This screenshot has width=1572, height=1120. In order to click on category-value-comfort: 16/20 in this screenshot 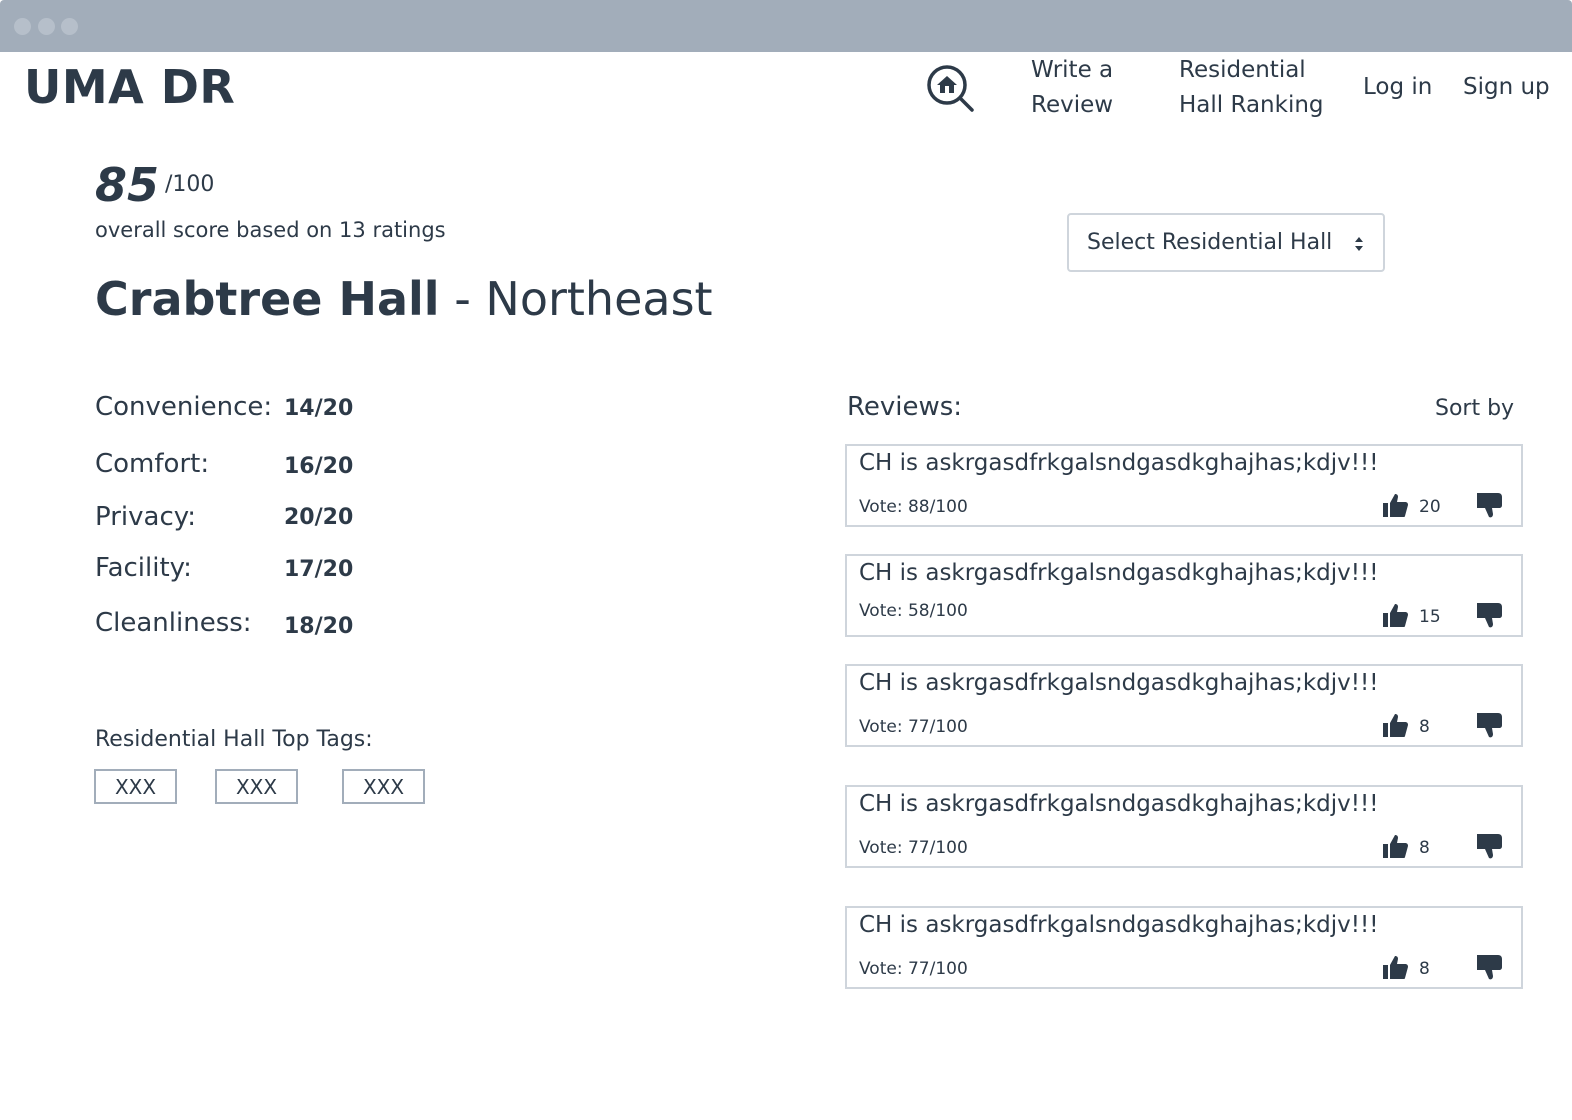, I will do `click(319, 466)`.